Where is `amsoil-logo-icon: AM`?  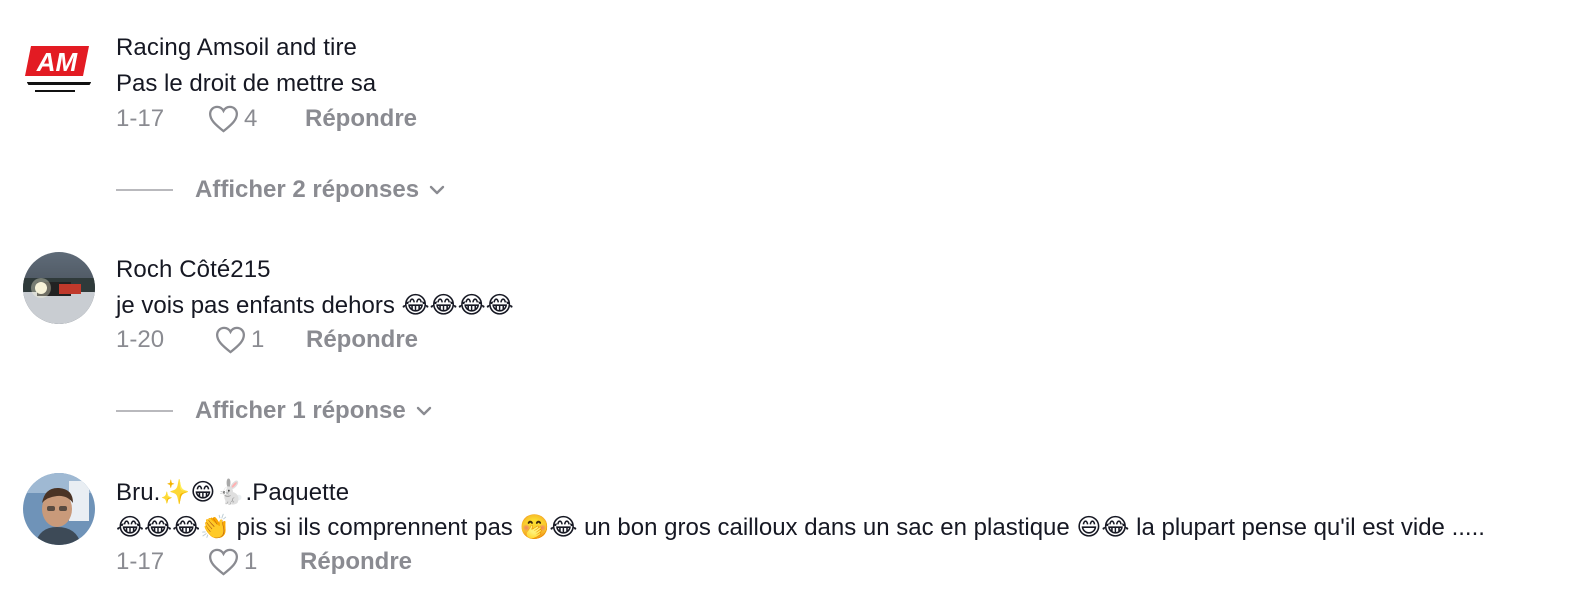
amsoil-logo-icon: AM is located at coordinates (59, 66).